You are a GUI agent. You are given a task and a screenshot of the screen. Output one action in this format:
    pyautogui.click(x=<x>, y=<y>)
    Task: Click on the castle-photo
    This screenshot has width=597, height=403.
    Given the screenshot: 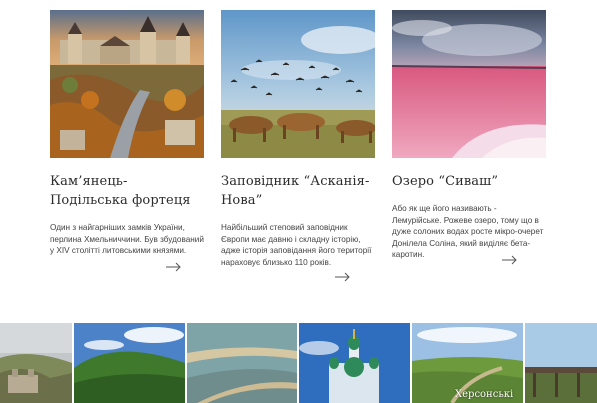 What is the action you would take?
    pyautogui.click(x=127, y=84)
    